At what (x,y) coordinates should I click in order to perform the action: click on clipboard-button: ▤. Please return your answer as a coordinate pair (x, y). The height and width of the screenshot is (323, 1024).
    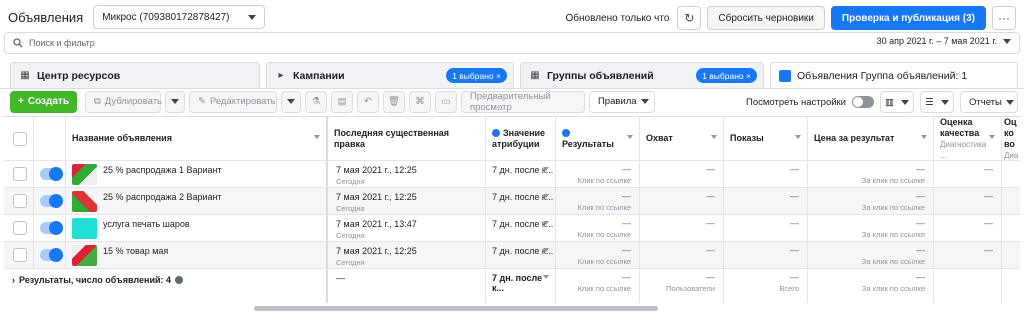
    Looking at the image, I should click on (341, 101).